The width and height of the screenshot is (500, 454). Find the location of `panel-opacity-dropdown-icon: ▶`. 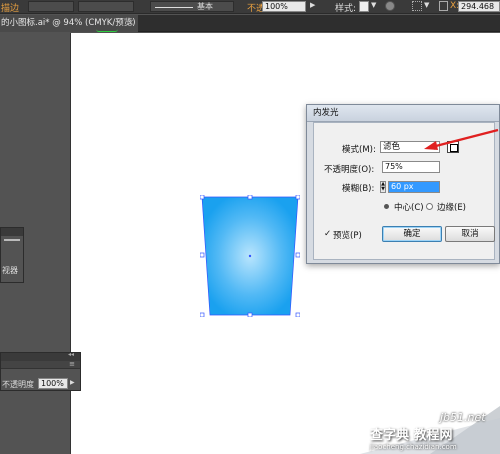

panel-opacity-dropdown-icon: ▶ is located at coordinates (72, 382).